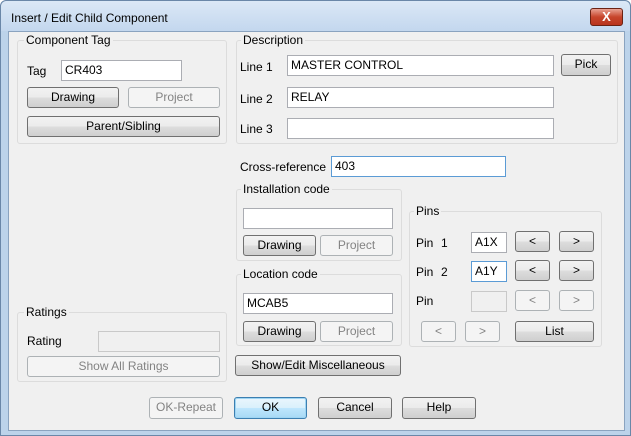 This screenshot has height=436, width=631. I want to click on ok-repeat-button: OK-Repeat, so click(186, 408).